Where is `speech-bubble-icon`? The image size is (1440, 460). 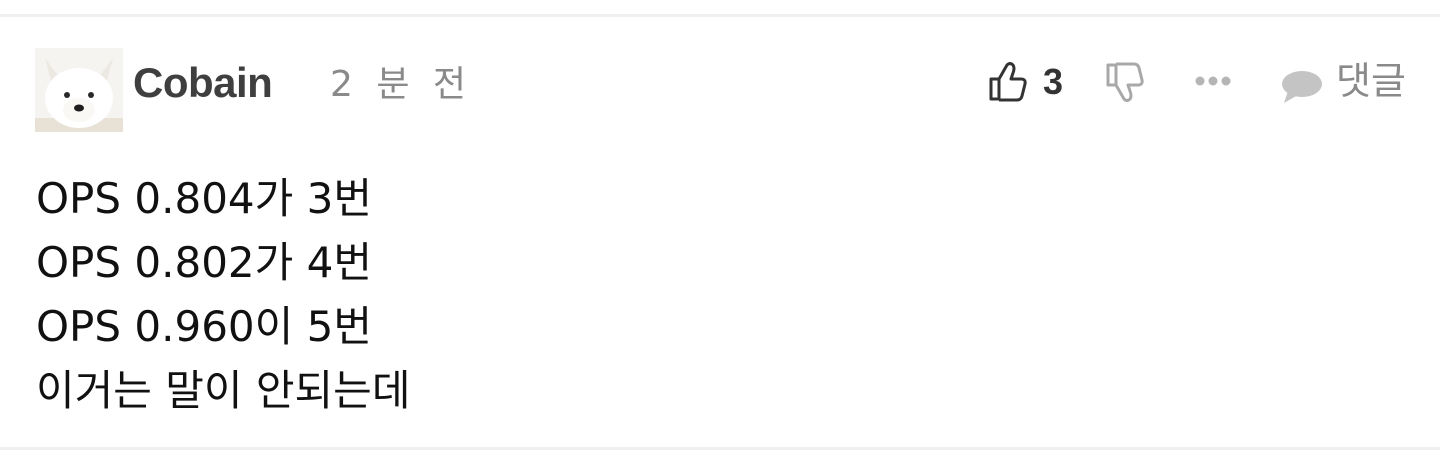
speech-bubble-icon is located at coordinates (1302, 87).